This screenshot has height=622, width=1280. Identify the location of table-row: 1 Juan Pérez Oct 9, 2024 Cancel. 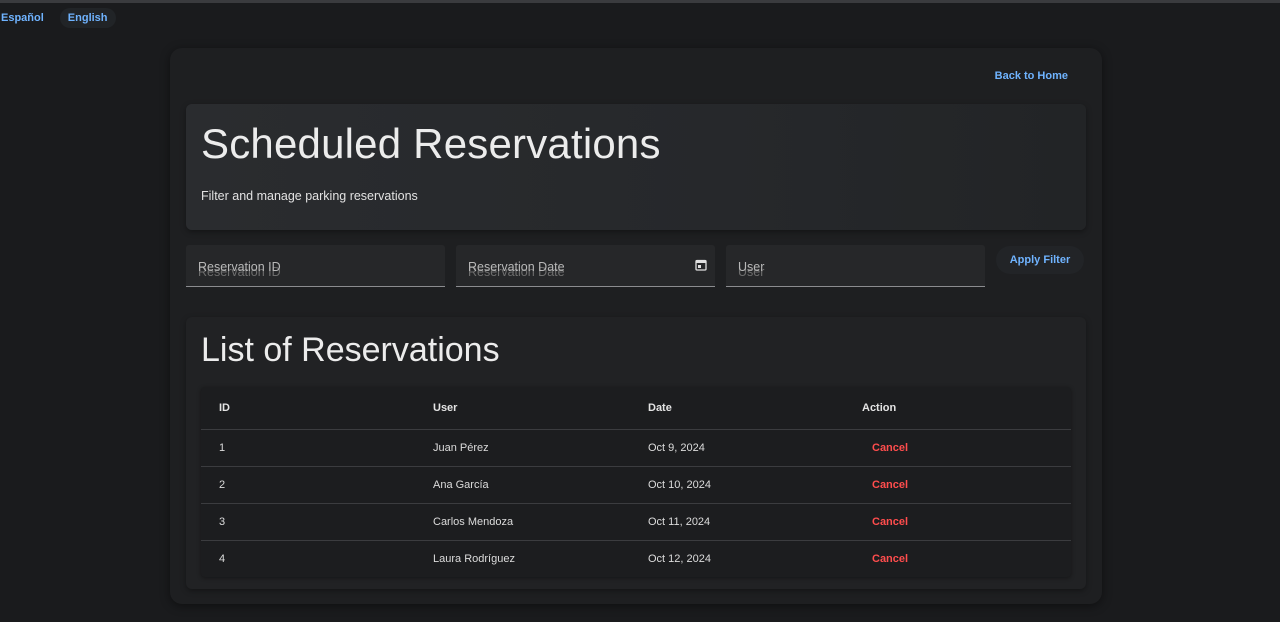
(636, 447).